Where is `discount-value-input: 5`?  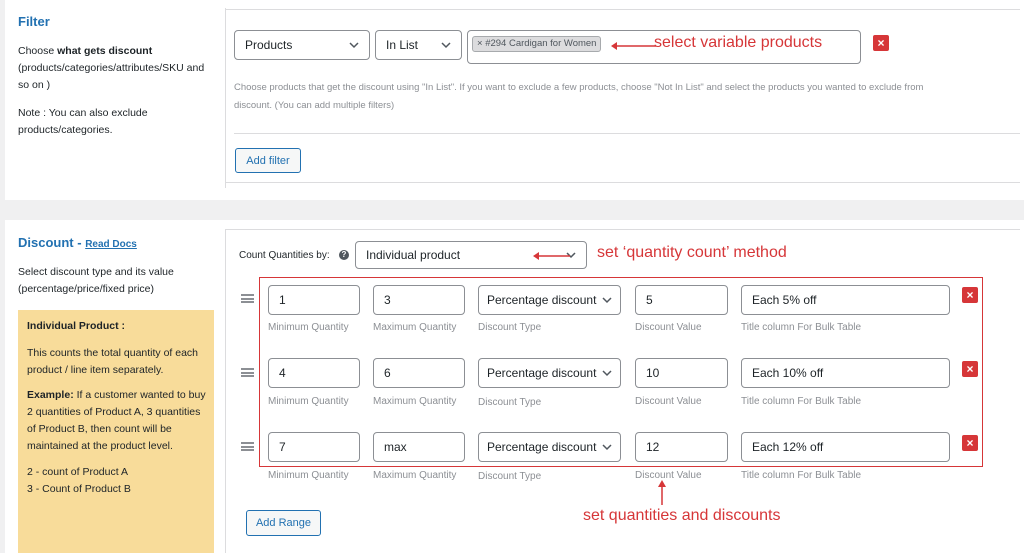
discount-value-input: 5 is located at coordinates (681, 300).